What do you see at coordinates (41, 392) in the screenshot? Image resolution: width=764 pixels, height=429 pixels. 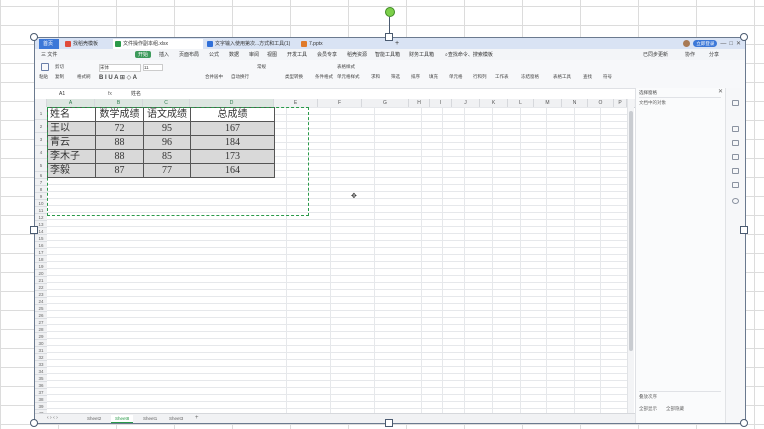 I see `row-header-37: 37` at bounding box center [41, 392].